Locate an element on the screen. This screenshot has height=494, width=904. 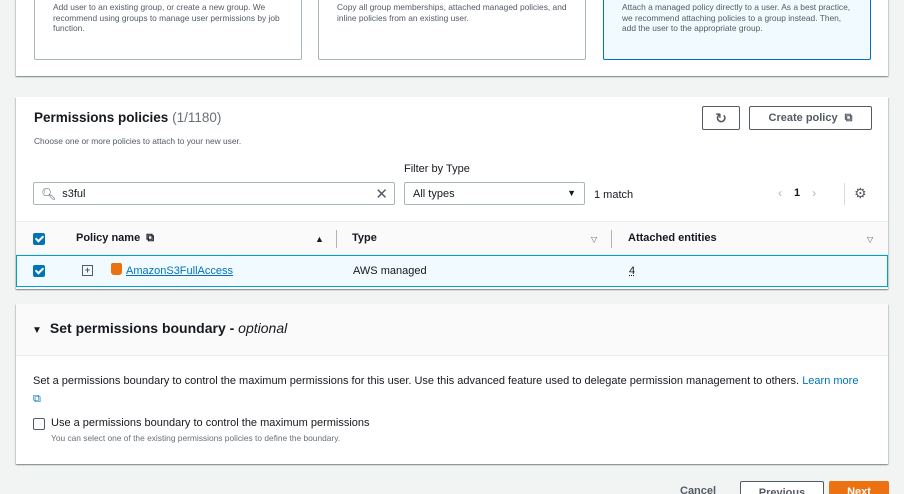
refresh-button: ↻ is located at coordinates (721, 118).